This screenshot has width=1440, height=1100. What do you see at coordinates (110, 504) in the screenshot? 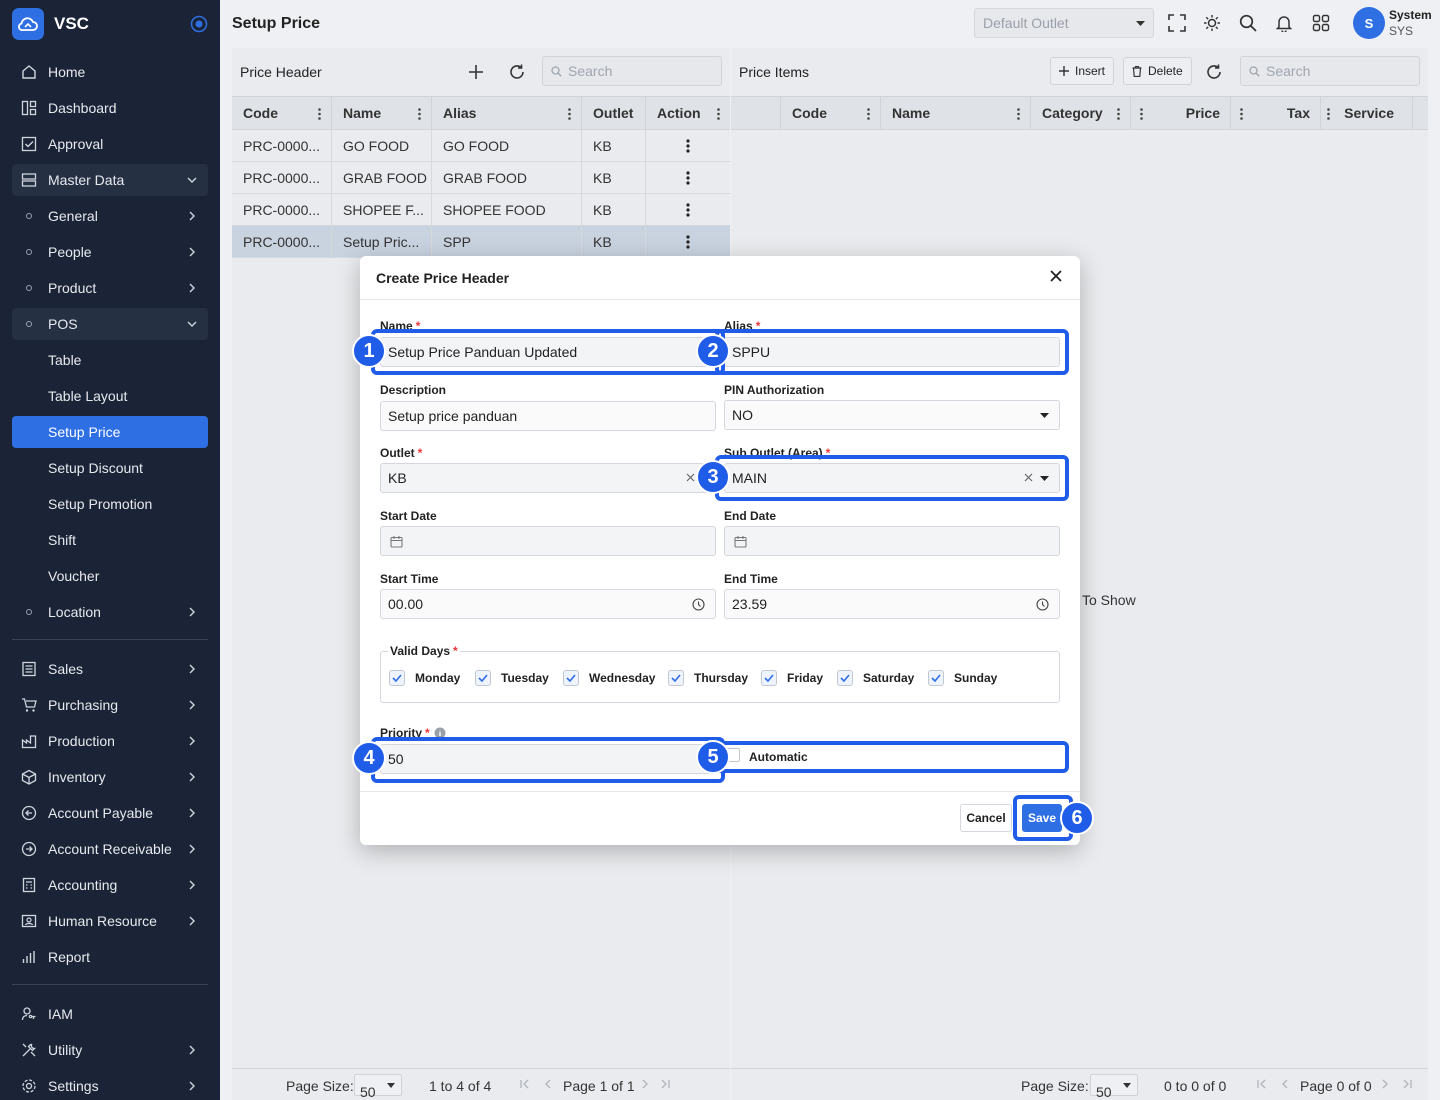
I see `sidebar-item-setup-promotion: Setup Promotion` at bounding box center [110, 504].